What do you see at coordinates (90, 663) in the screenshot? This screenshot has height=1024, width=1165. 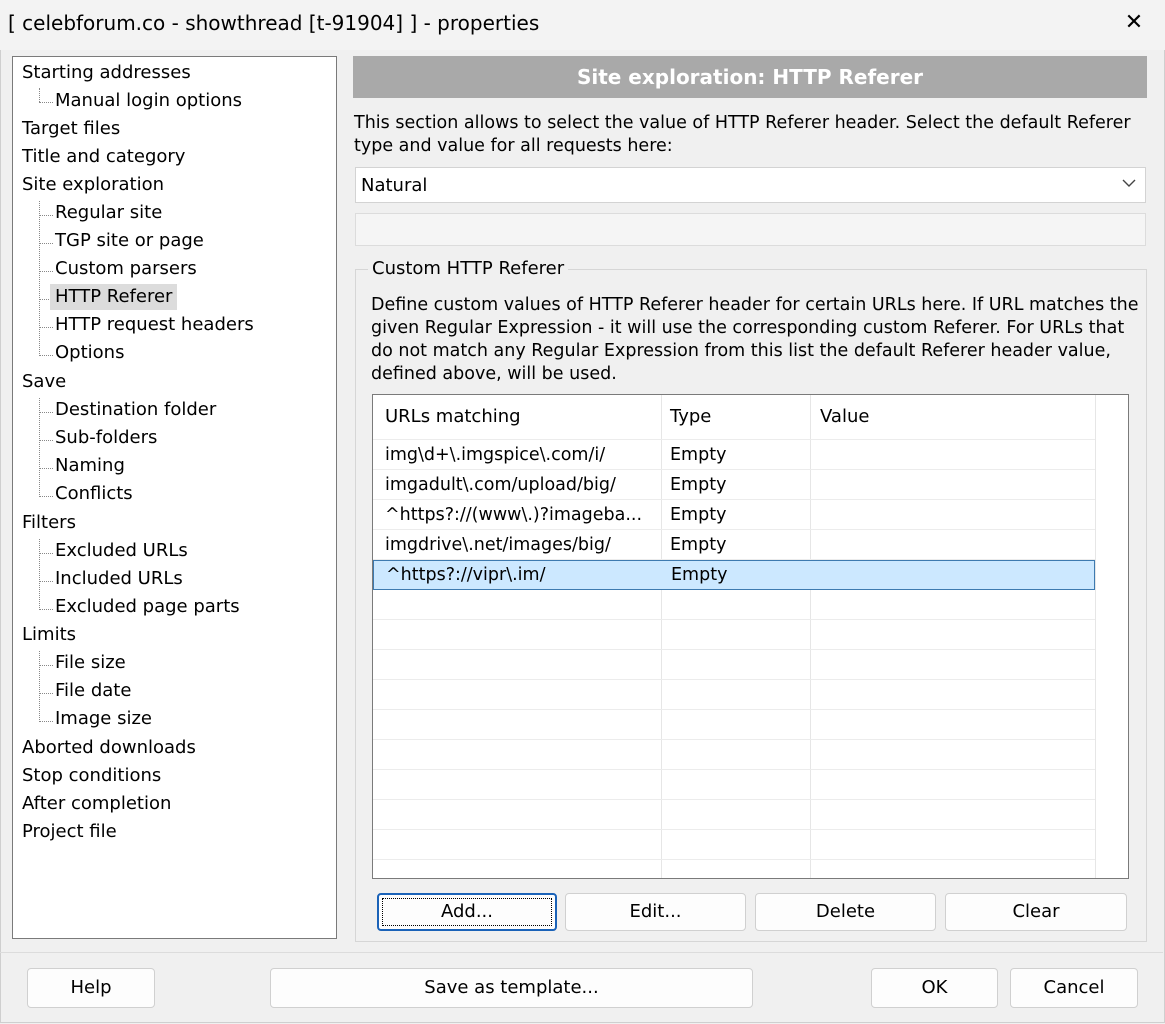 I see `tree-item-file-size: File size` at bounding box center [90, 663].